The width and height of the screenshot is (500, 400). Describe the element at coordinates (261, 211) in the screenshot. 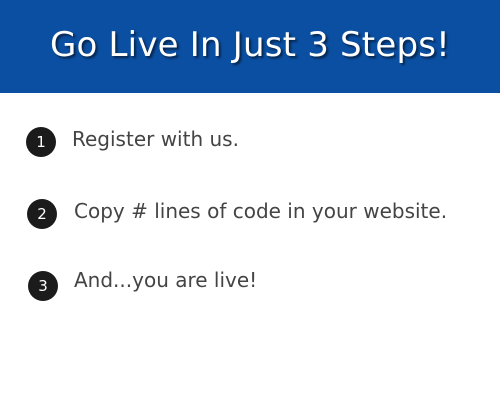

I see `step-text: Copy # lines of code in your website.` at that location.